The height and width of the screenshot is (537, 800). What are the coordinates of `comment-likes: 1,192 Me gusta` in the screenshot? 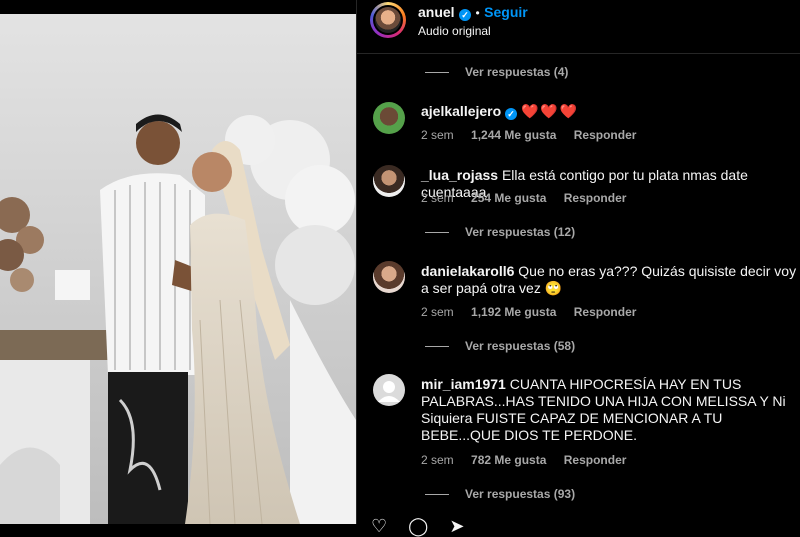 It's located at (513, 312).